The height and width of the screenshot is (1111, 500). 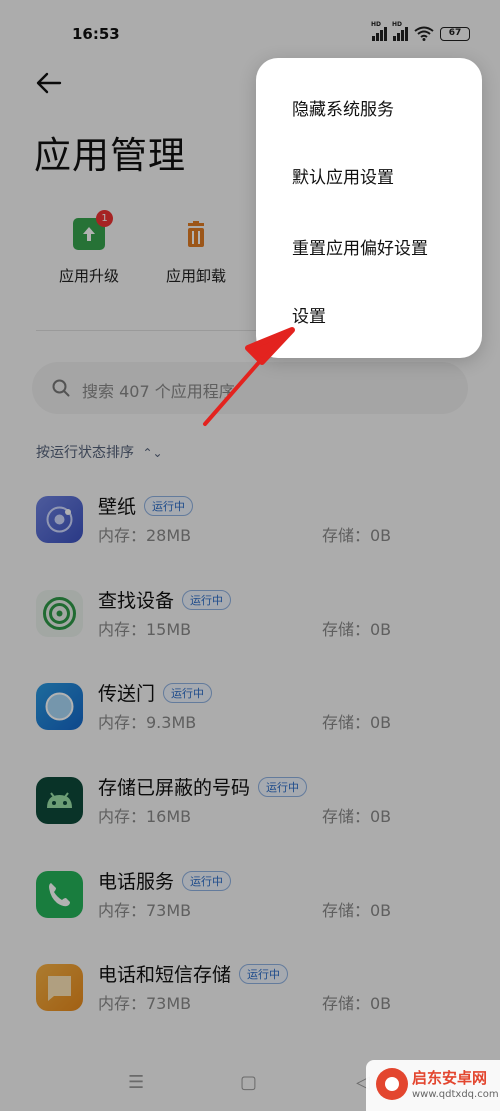 I want to click on site-watermark-logo: 启东安卓网 www.qdtxdq.com, so click(x=433, y=1085).